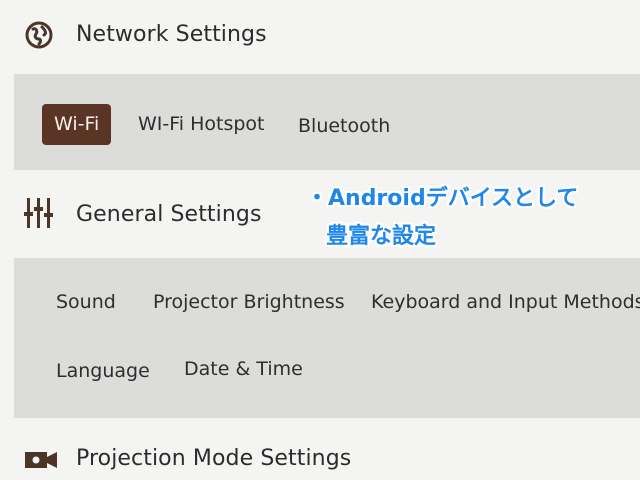 The height and width of the screenshot is (480, 640). I want to click on setting-date-time: Date & Time, so click(243, 369).